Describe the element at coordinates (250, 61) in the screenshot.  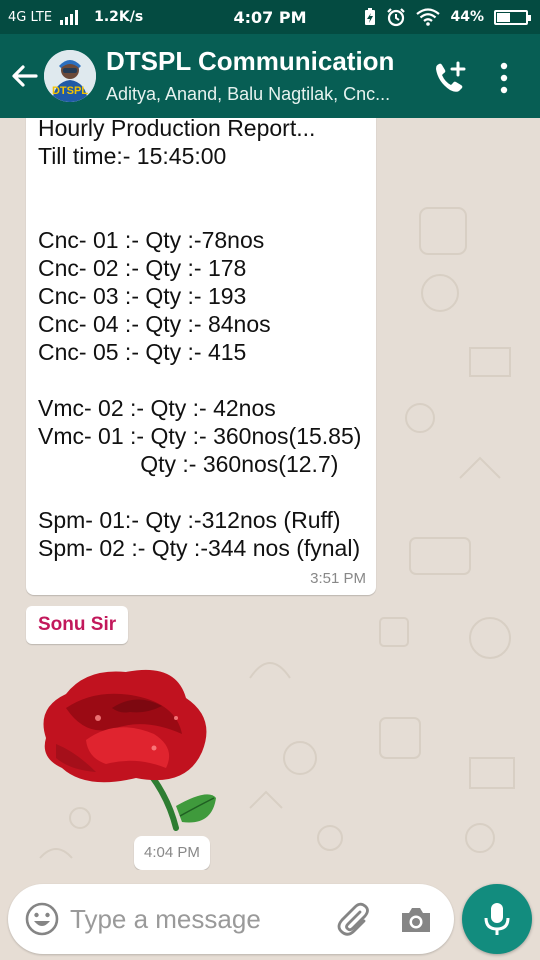
I see `chat-title: DTSPL Communication` at that location.